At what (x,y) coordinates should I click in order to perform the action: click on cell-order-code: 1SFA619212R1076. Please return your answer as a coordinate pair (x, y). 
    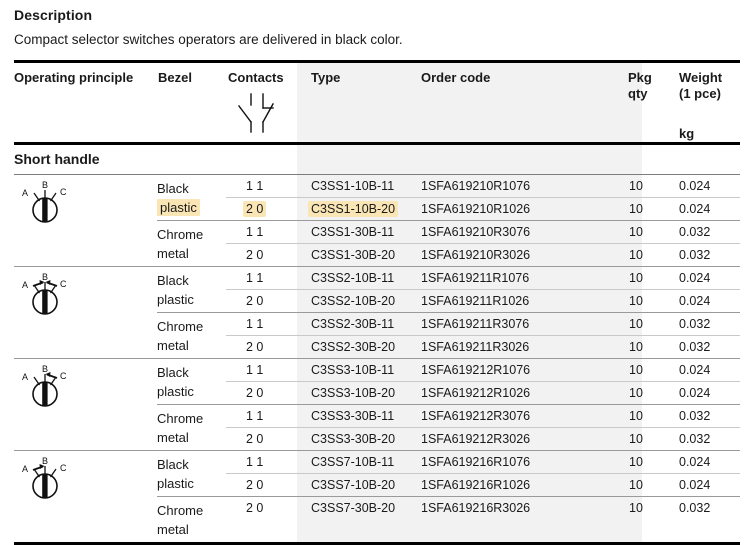
    Looking at the image, I should click on (476, 370).